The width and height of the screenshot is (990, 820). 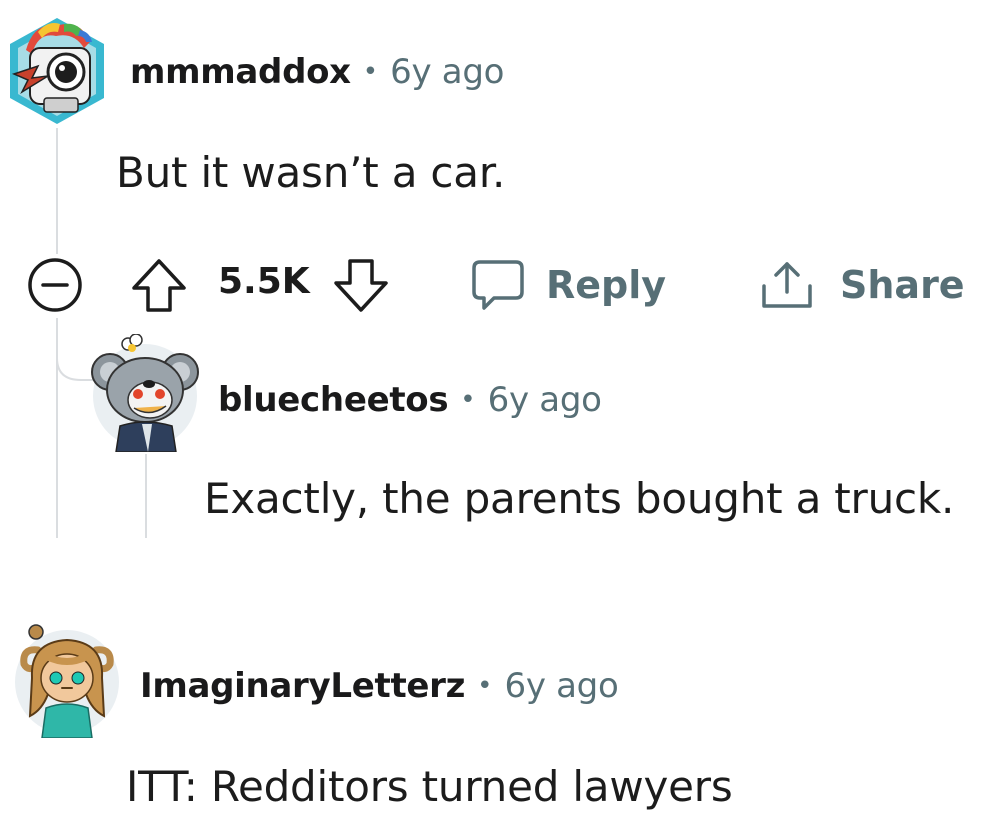 What do you see at coordinates (240, 72) in the screenshot?
I see `username-link: mmmaddox` at bounding box center [240, 72].